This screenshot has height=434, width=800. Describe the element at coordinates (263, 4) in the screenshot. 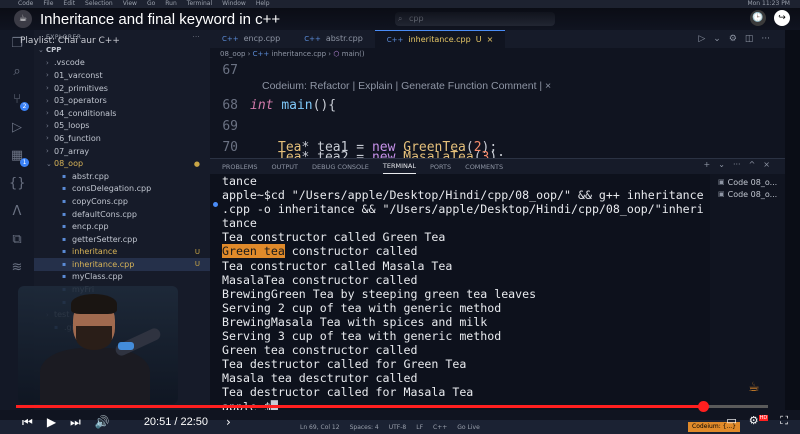

I see `menu-help: Help` at that location.